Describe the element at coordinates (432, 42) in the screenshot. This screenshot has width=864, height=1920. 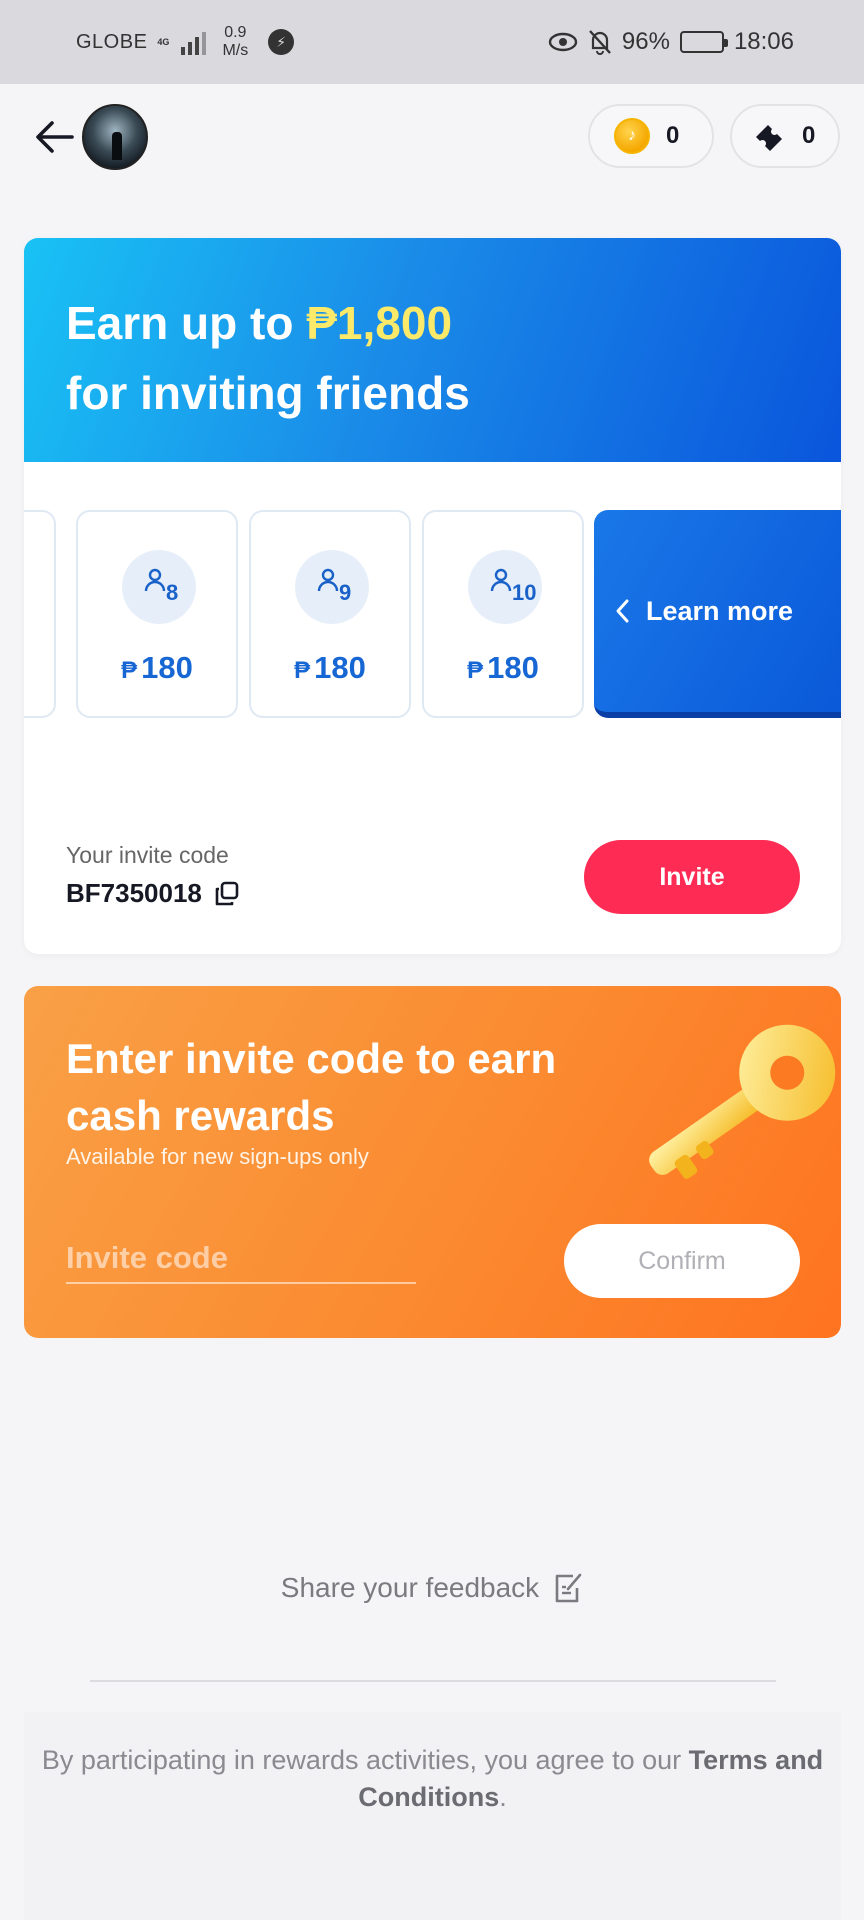
I see `status-bar: GLOBE 4G 0.9 M/s ⚡ 96% 18:06` at that location.